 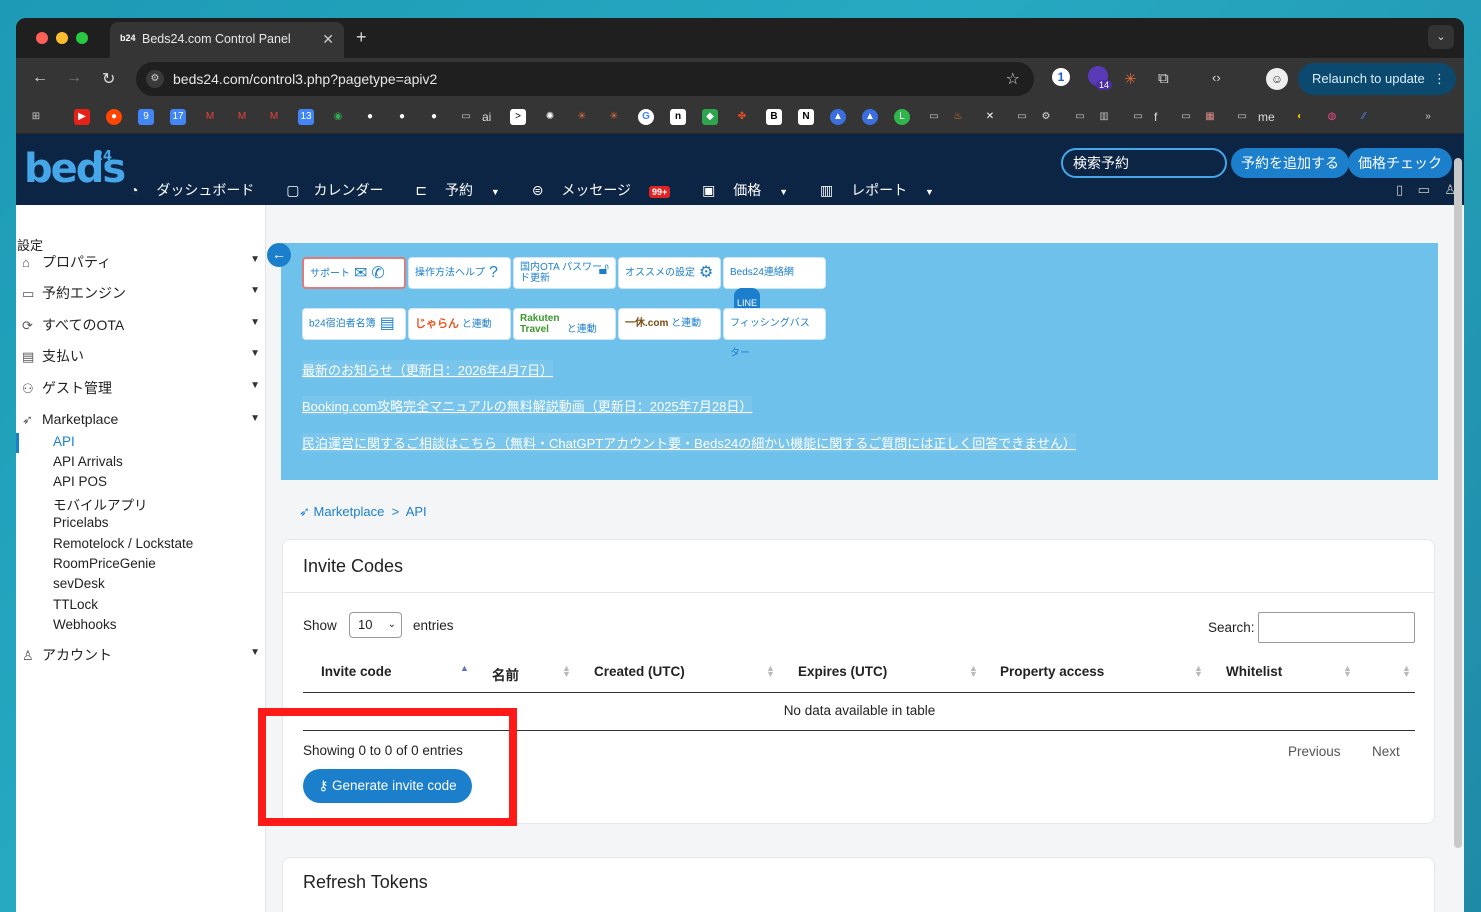 What do you see at coordinates (1386, 751) in the screenshot?
I see `next-page-button: Next` at bounding box center [1386, 751].